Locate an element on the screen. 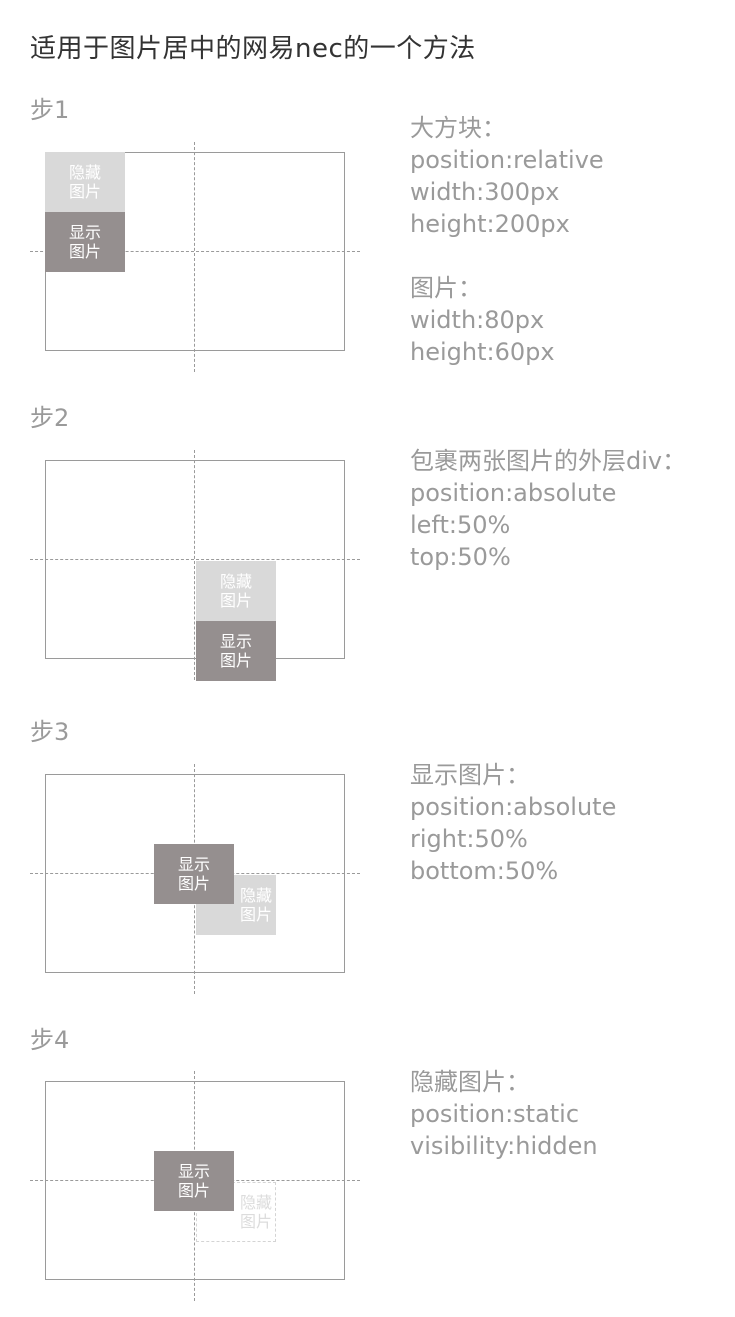  note-line: height:200px is located at coordinates (490, 224).